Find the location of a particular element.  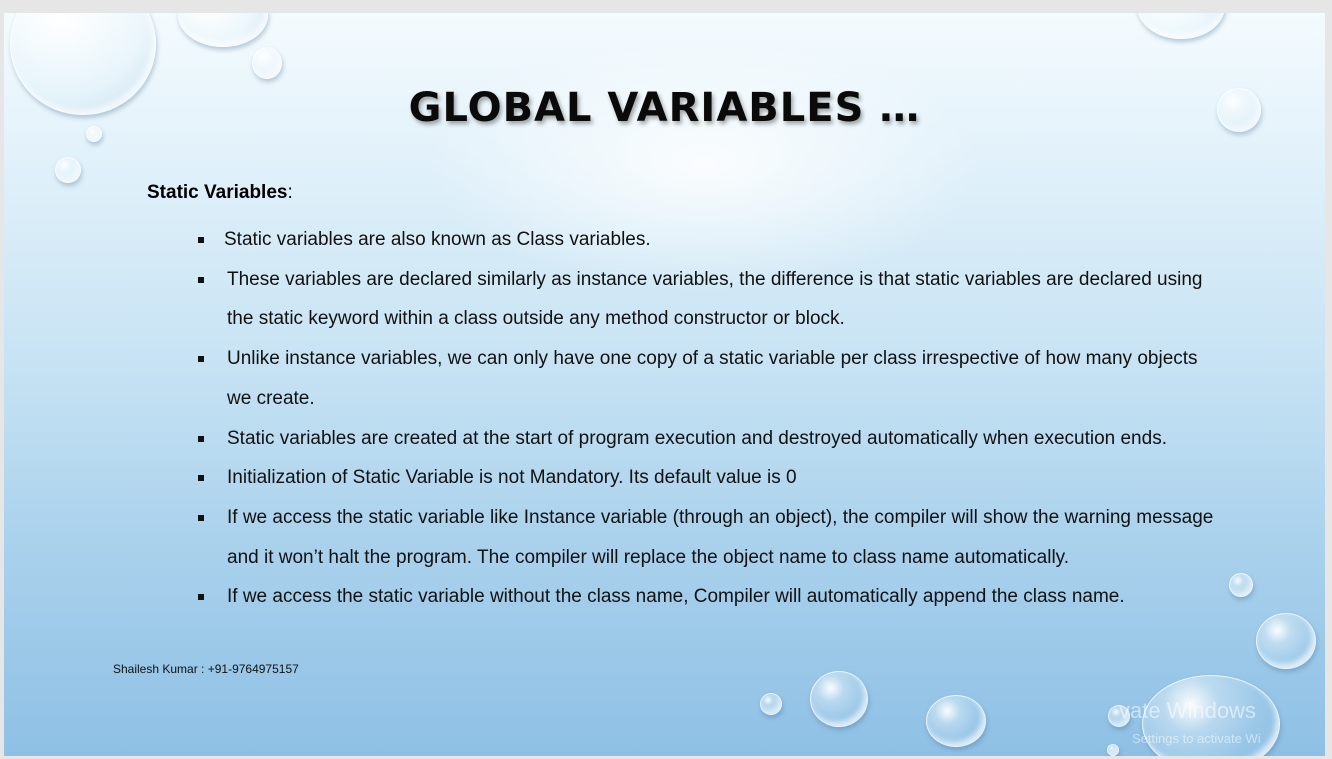

section-heading-label: Static Variables is located at coordinates (217, 192).